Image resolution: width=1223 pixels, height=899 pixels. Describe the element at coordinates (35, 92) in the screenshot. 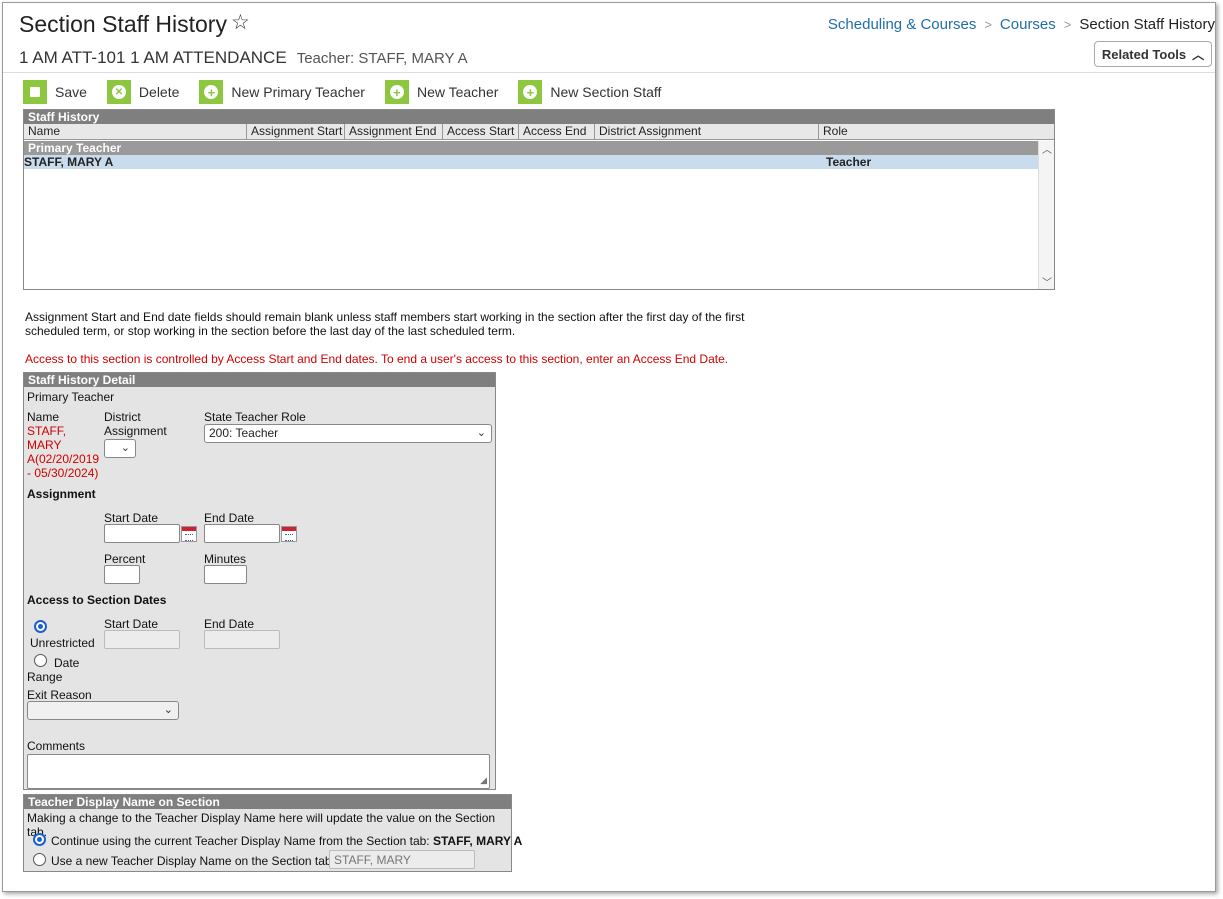

I see `save-icon` at that location.